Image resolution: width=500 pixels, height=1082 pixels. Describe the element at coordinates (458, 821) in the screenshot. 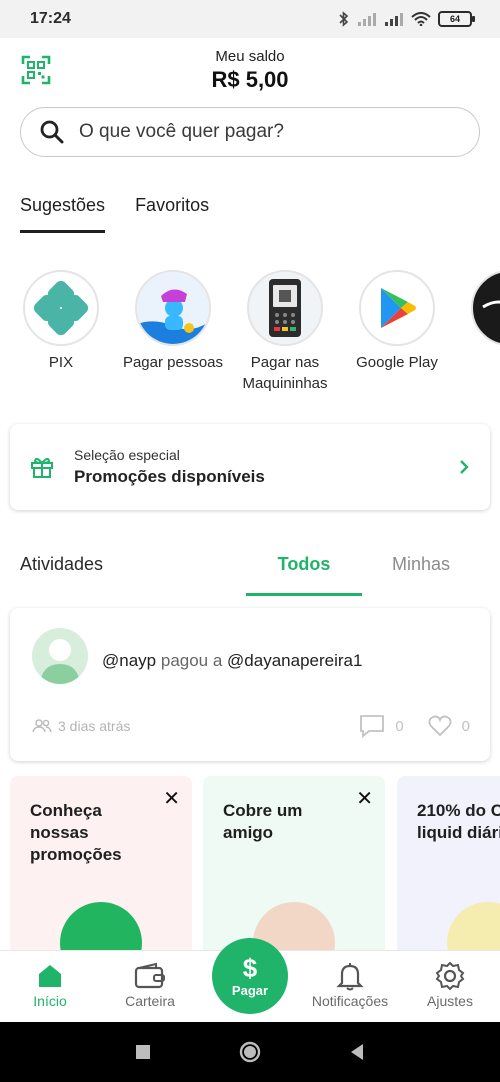

I see `card-title: 210% do C com liquid diária` at that location.